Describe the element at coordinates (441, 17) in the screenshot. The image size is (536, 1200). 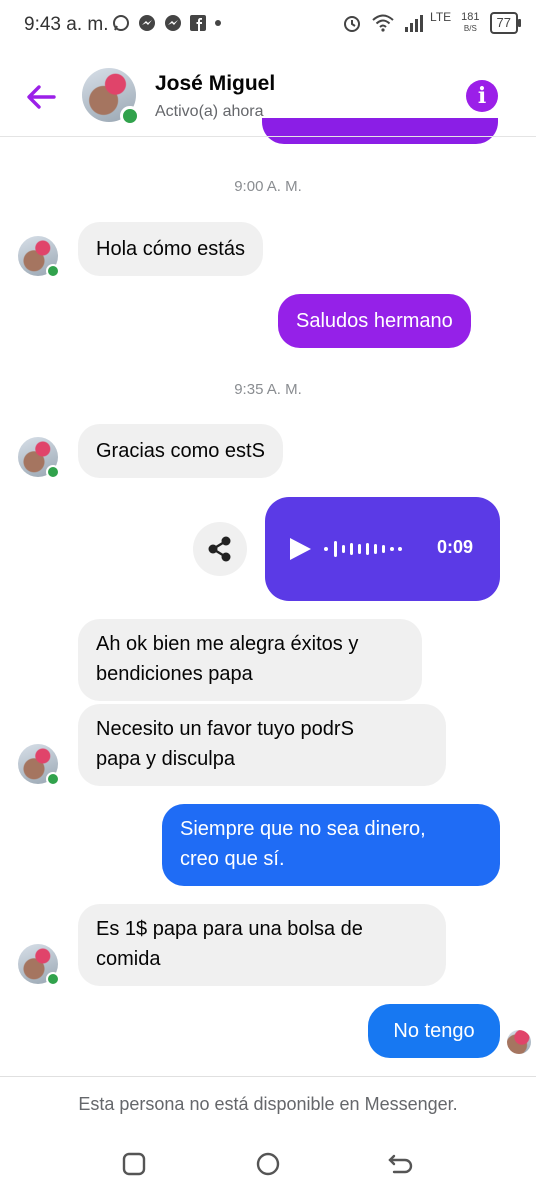
I see `network-type: LTE` at that location.